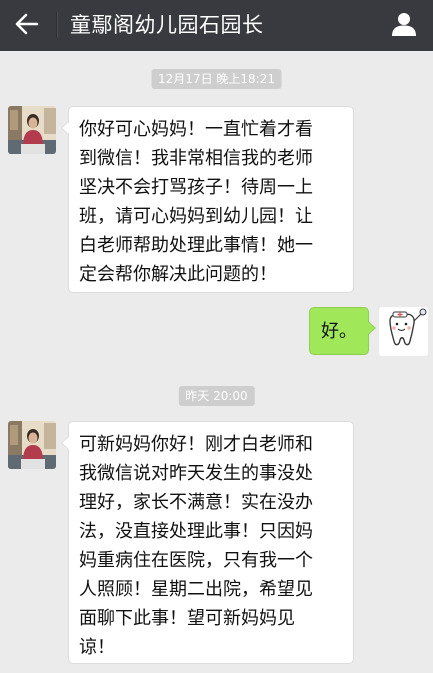 This screenshot has height=673, width=433. I want to click on message-timestamp: 12月17日 晚上18:21, so click(216, 79).